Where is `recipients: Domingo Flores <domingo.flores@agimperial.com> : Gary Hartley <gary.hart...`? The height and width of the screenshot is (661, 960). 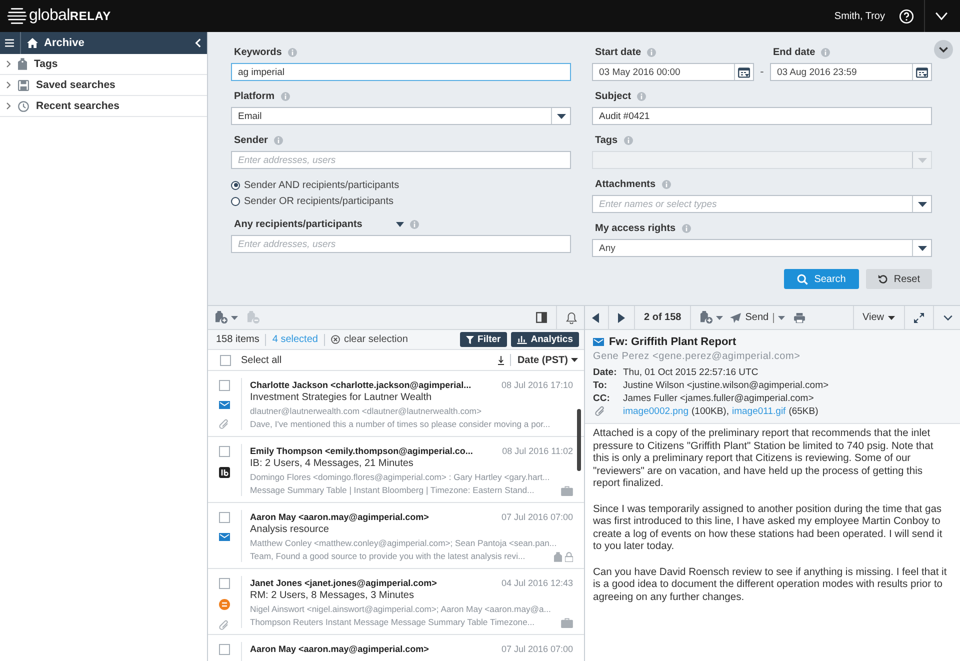 recipients: Domingo Flores <domingo.flores@agimperial.com> : Gary Hartley <gary.hart... is located at coordinates (400, 477).